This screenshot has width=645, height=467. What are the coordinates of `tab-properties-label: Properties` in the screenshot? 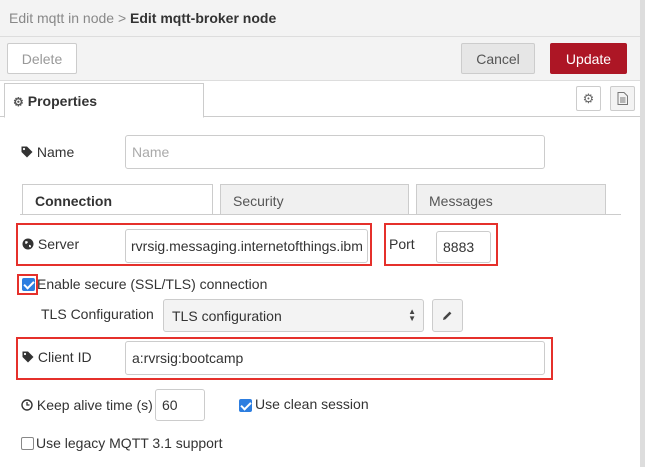 It's located at (62, 101).